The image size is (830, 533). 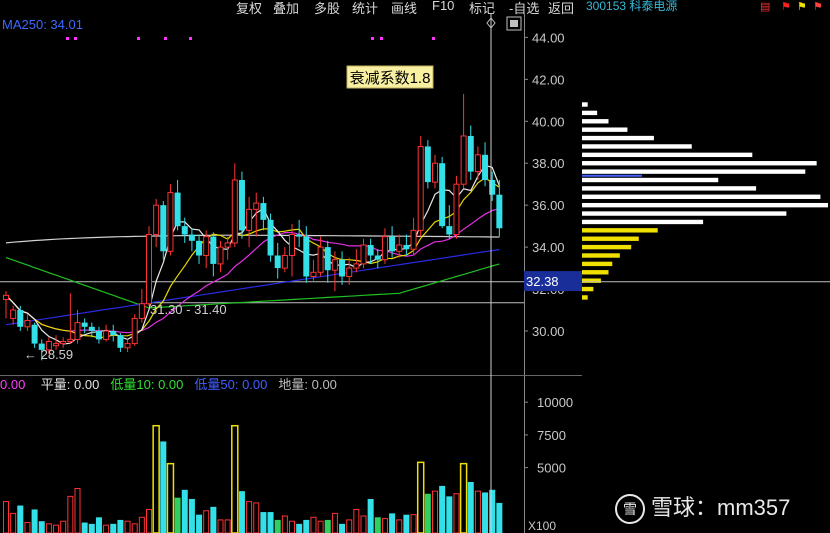 What do you see at coordinates (706, 201) in the screenshot?
I see `volume-profile-chart` at bounding box center [706, 201].